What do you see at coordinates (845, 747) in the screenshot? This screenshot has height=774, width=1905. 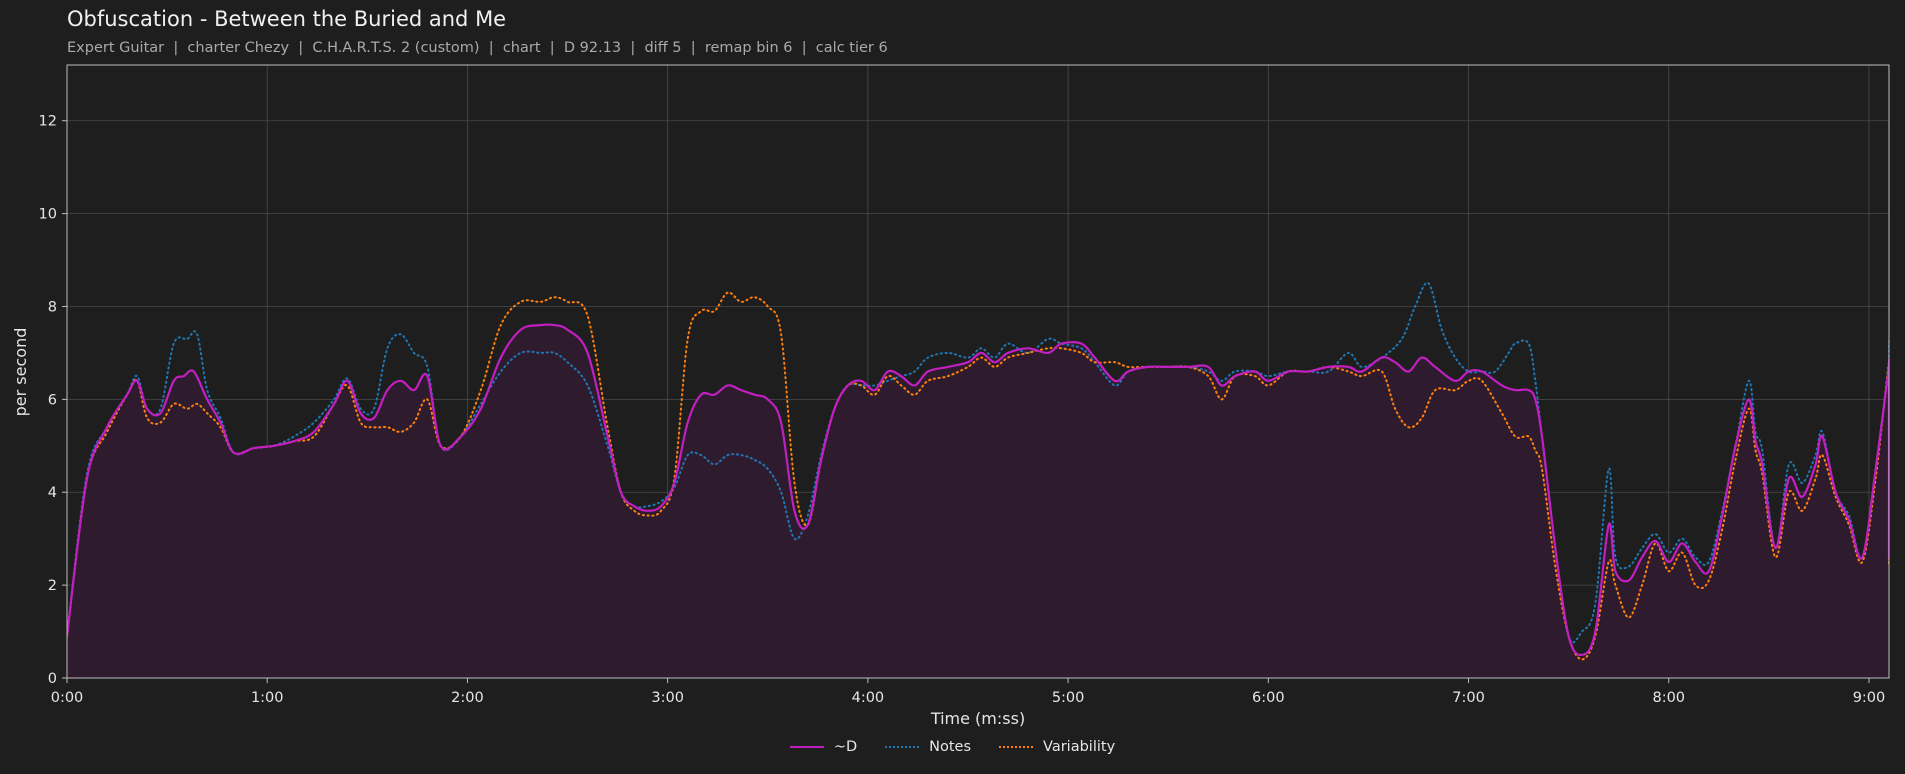 I see `legend-label: ~D` at bounding box center [845, 747].